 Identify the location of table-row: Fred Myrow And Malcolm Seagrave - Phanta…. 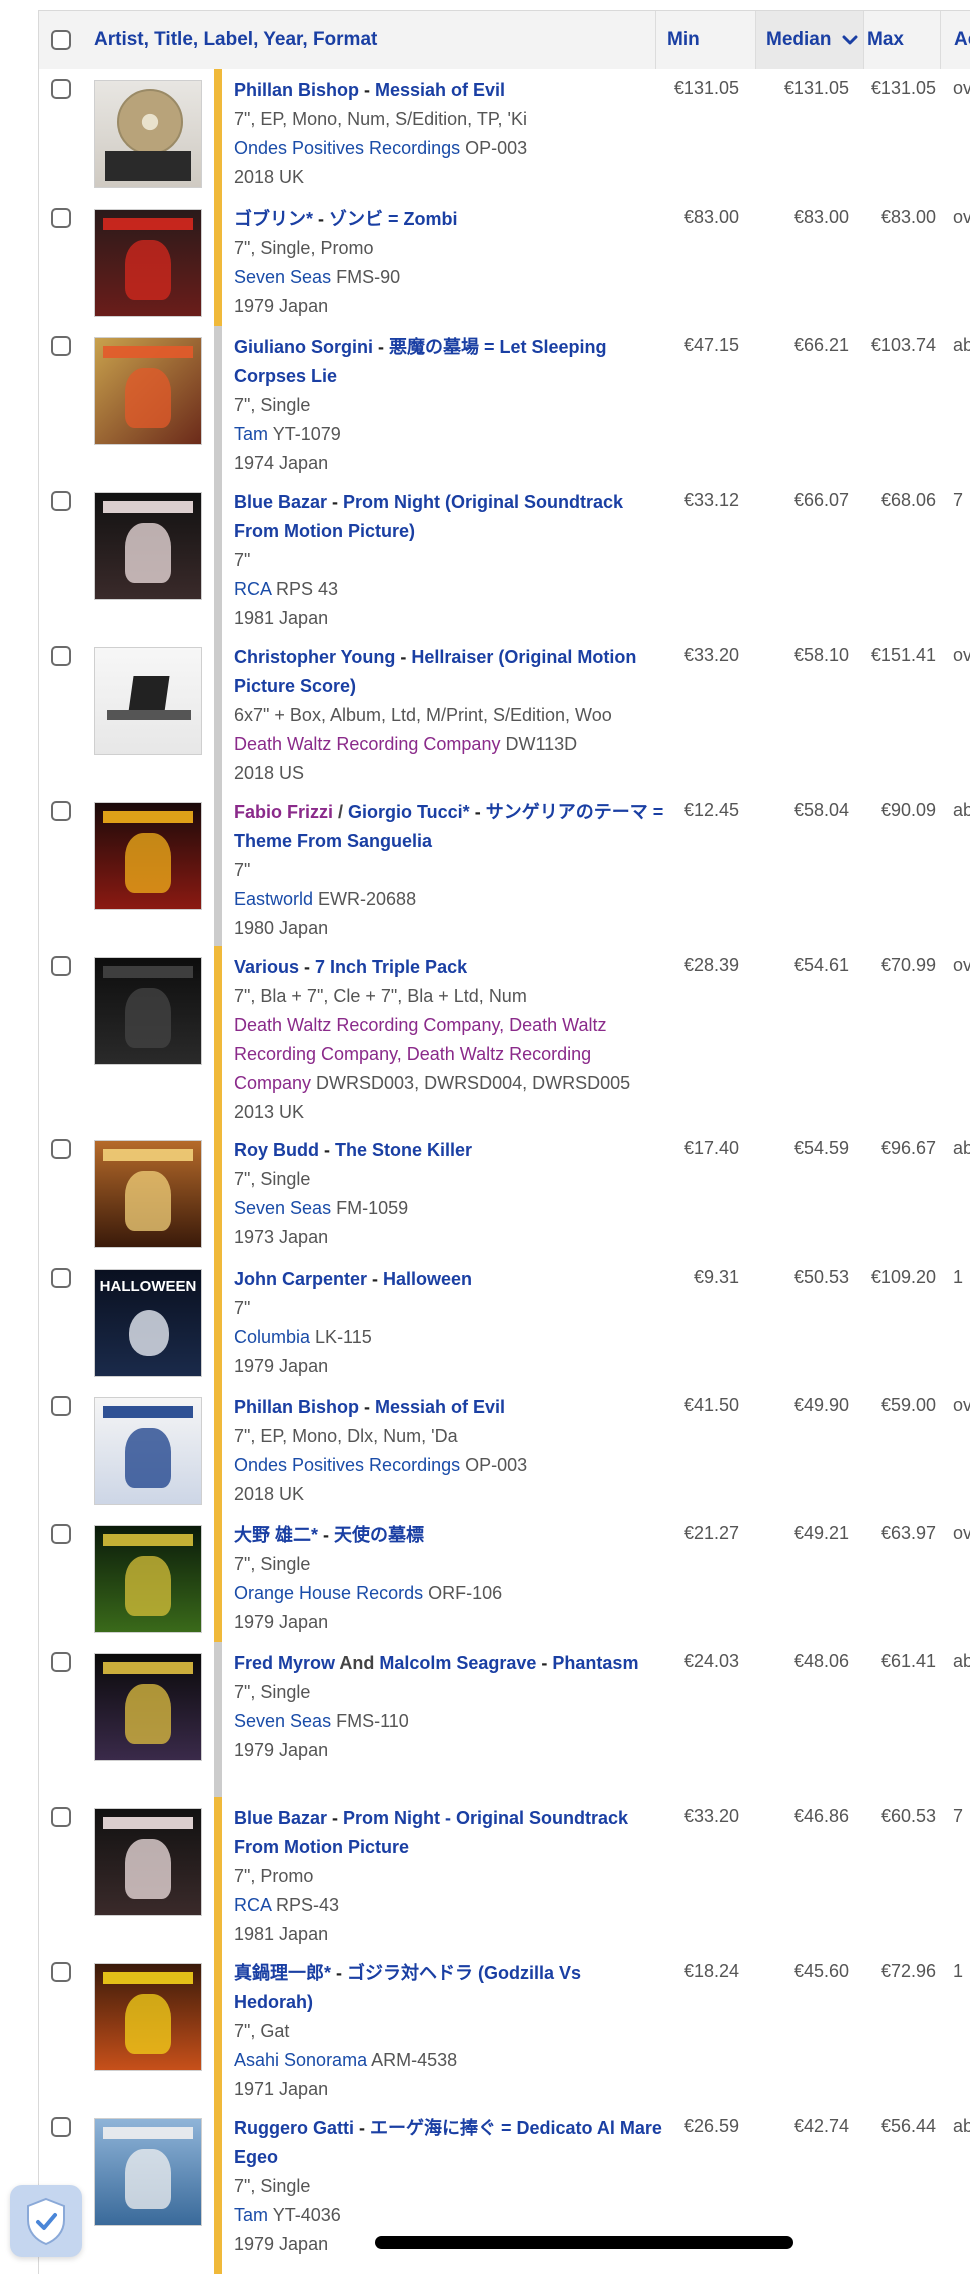
(504, 1720).